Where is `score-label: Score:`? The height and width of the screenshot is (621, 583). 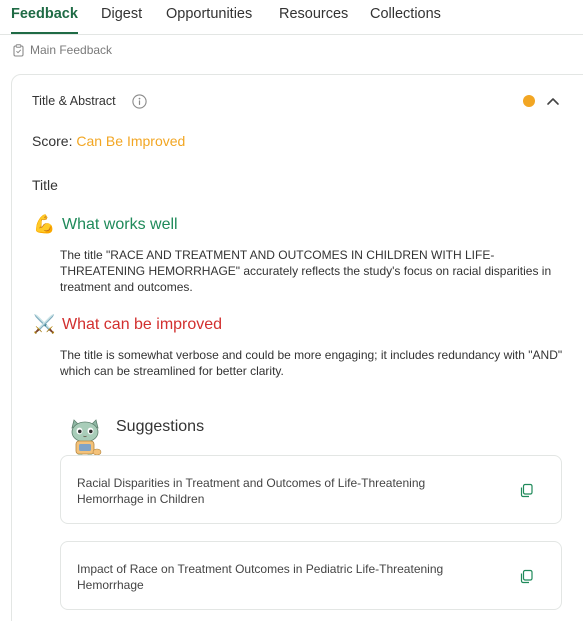
score-label: Score: is located at coordinates (52, 141).